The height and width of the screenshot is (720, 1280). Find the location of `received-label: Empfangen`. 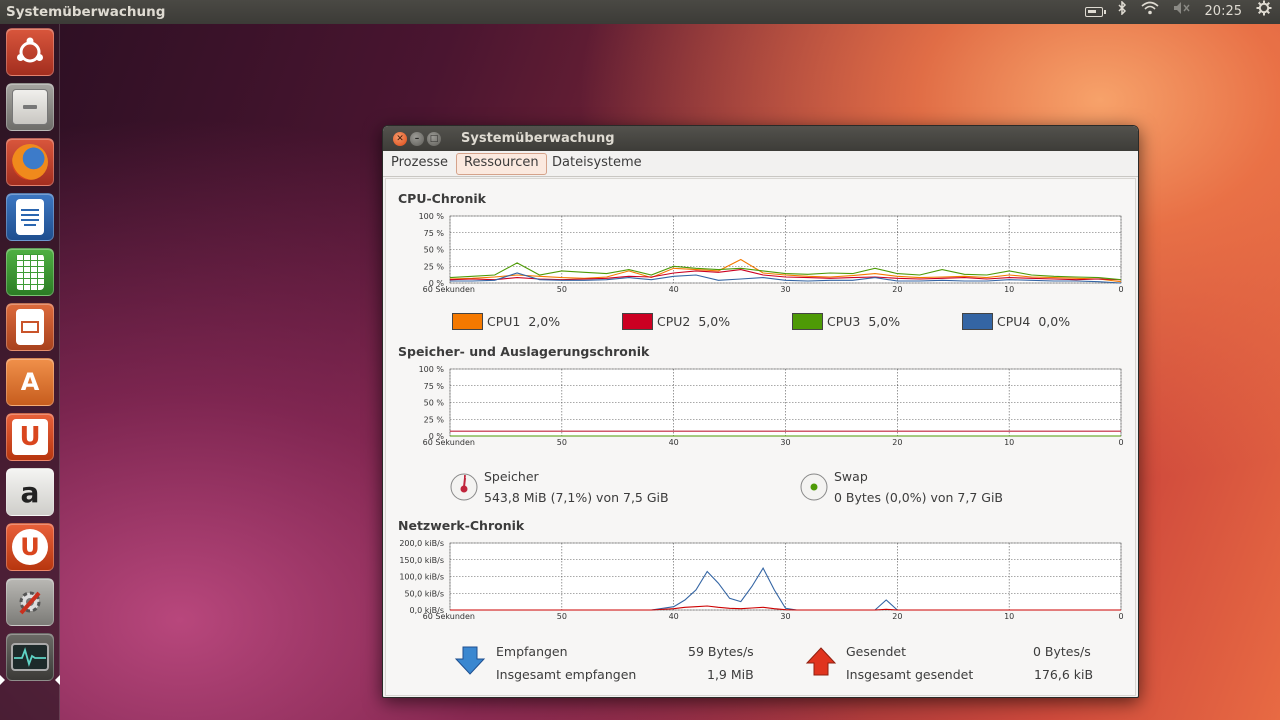

received-label: Empfangen is located at coordinates (532, 651).